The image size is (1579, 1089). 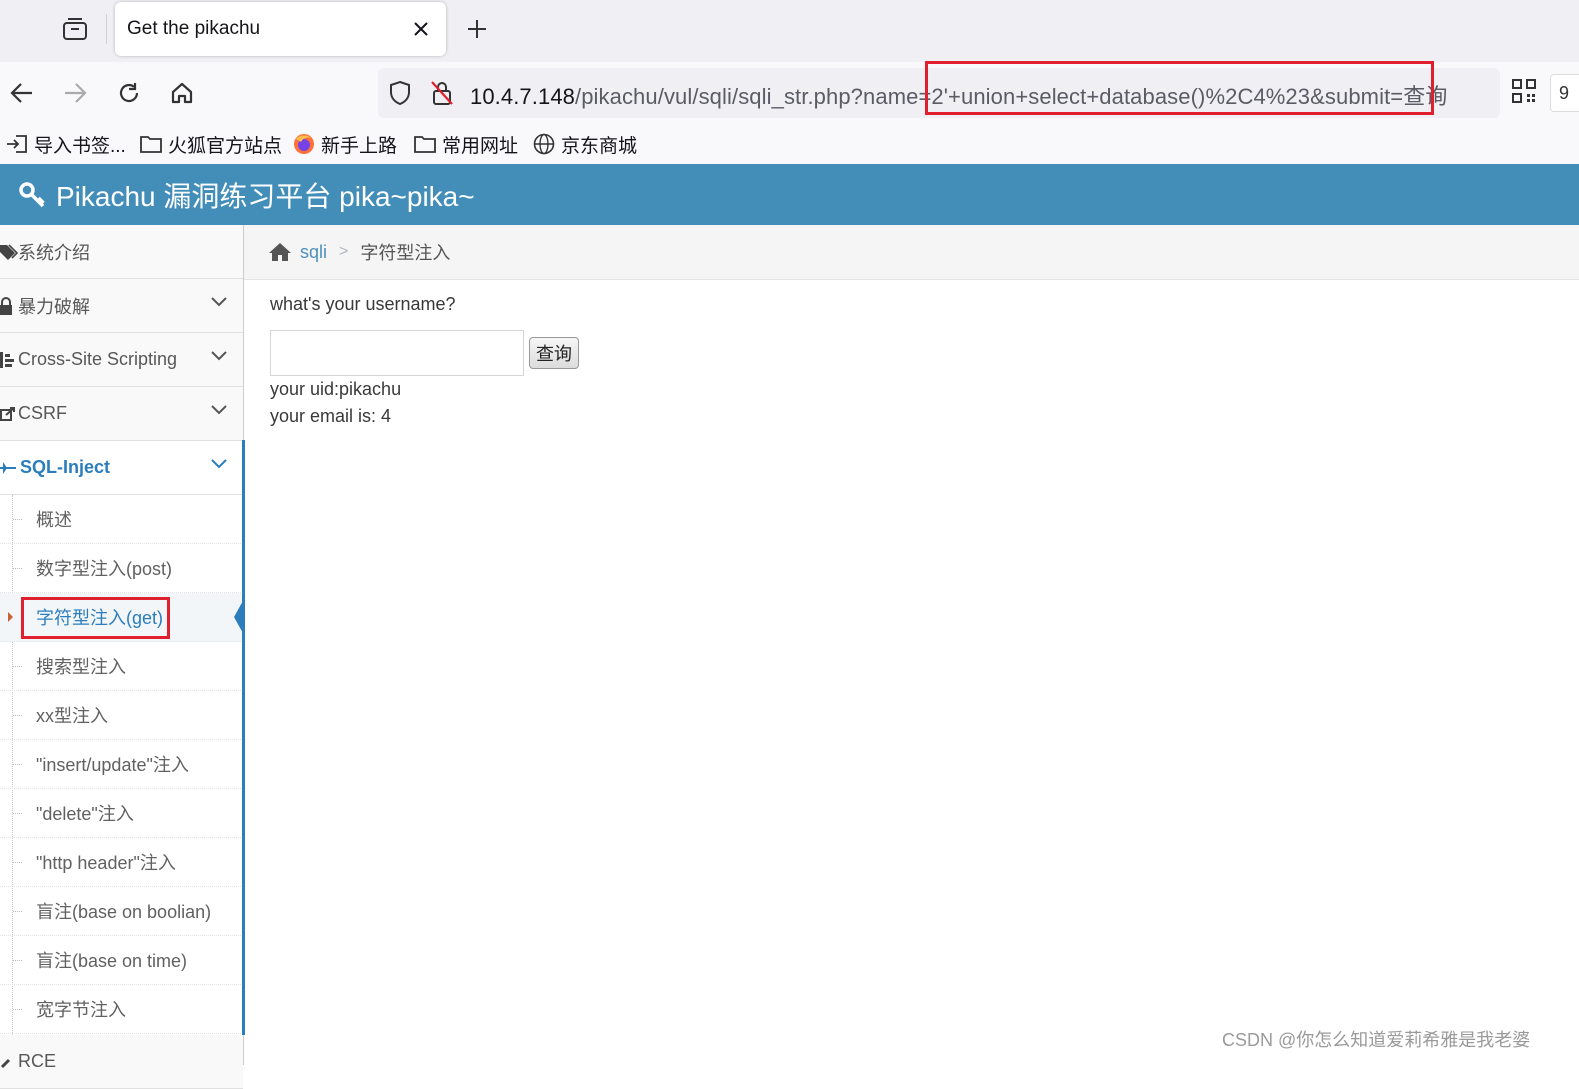 I want to click on tags-icon, so click(x=9, y=252).